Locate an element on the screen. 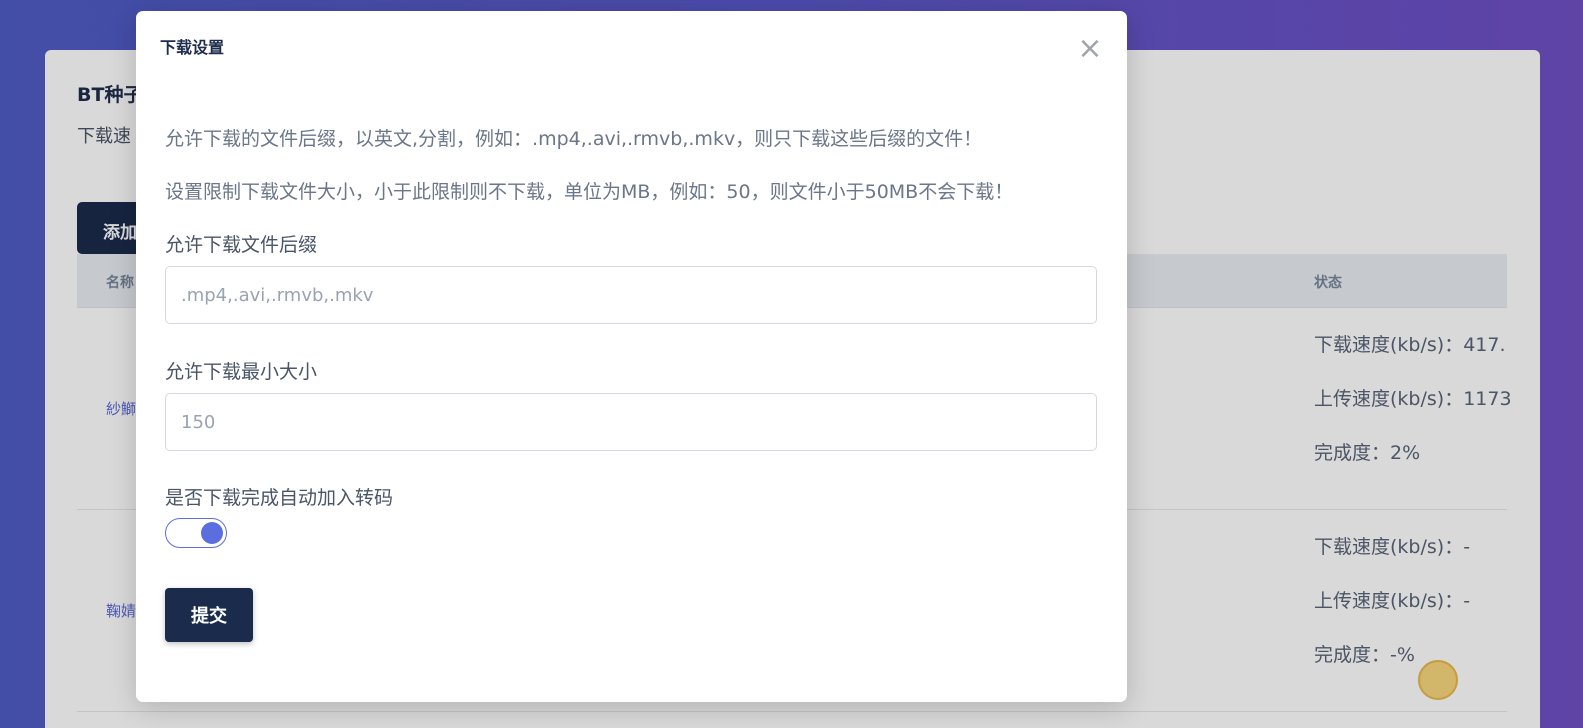 Image resolution: width=1583 pixels, height=728 pixels. toggle-knob is located at coordinates (212, 532).